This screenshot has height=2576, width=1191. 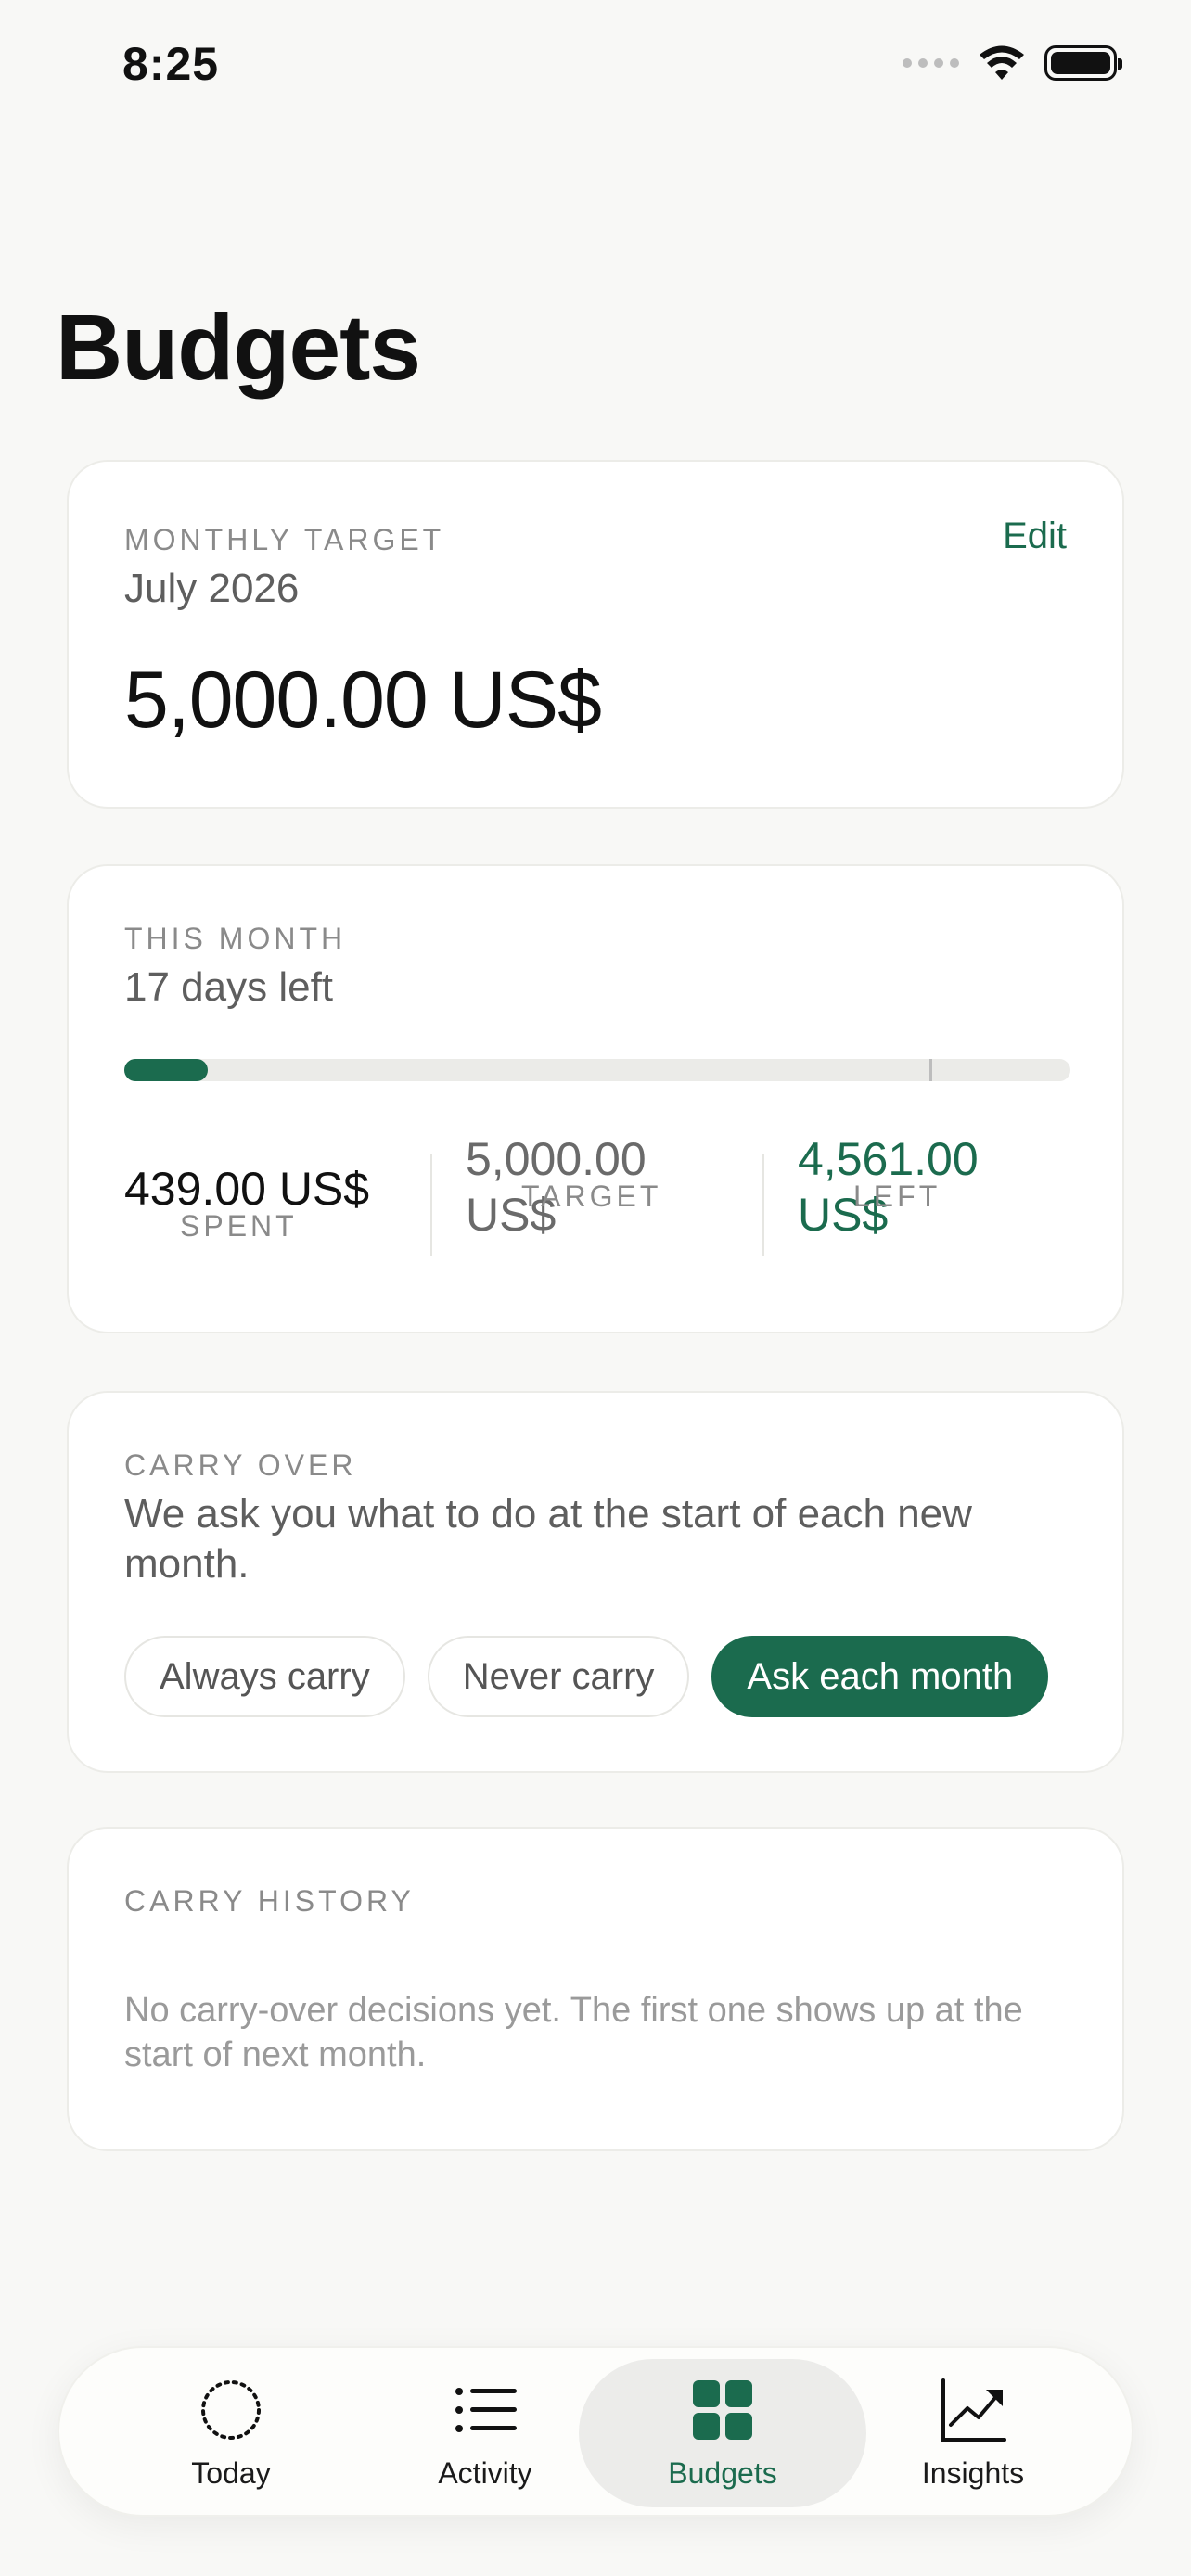 I want to click on battery-icon, so click(x=1083, y=63).